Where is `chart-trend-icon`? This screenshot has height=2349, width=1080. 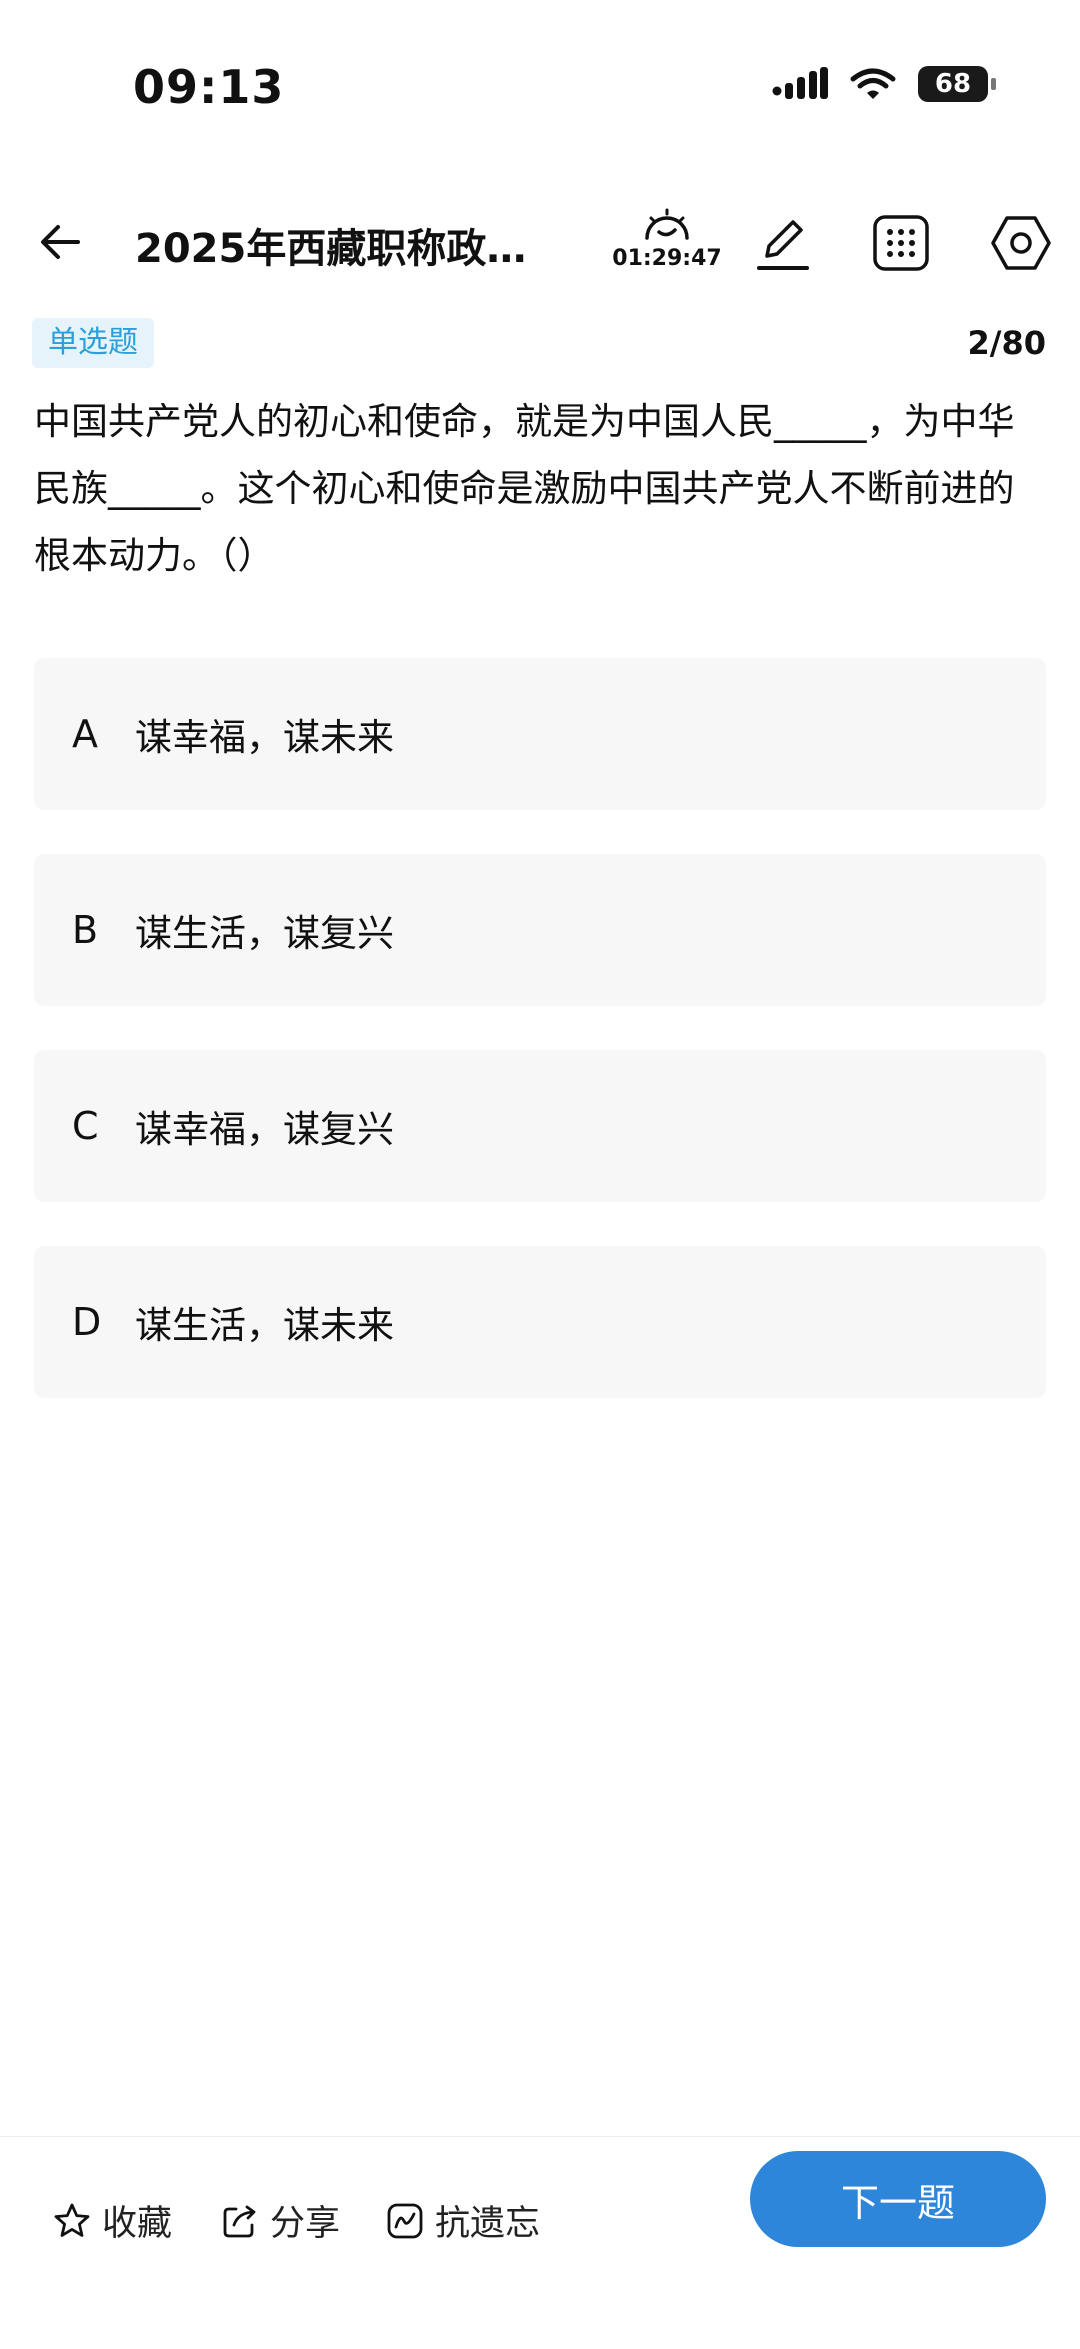 chart-trend-icon is located at coordinates (405, 2220).